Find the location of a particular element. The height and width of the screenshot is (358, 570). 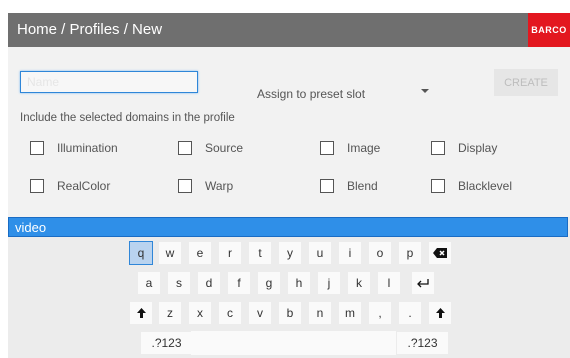

checkbox-label: Image is located at coordinates (364, 148).